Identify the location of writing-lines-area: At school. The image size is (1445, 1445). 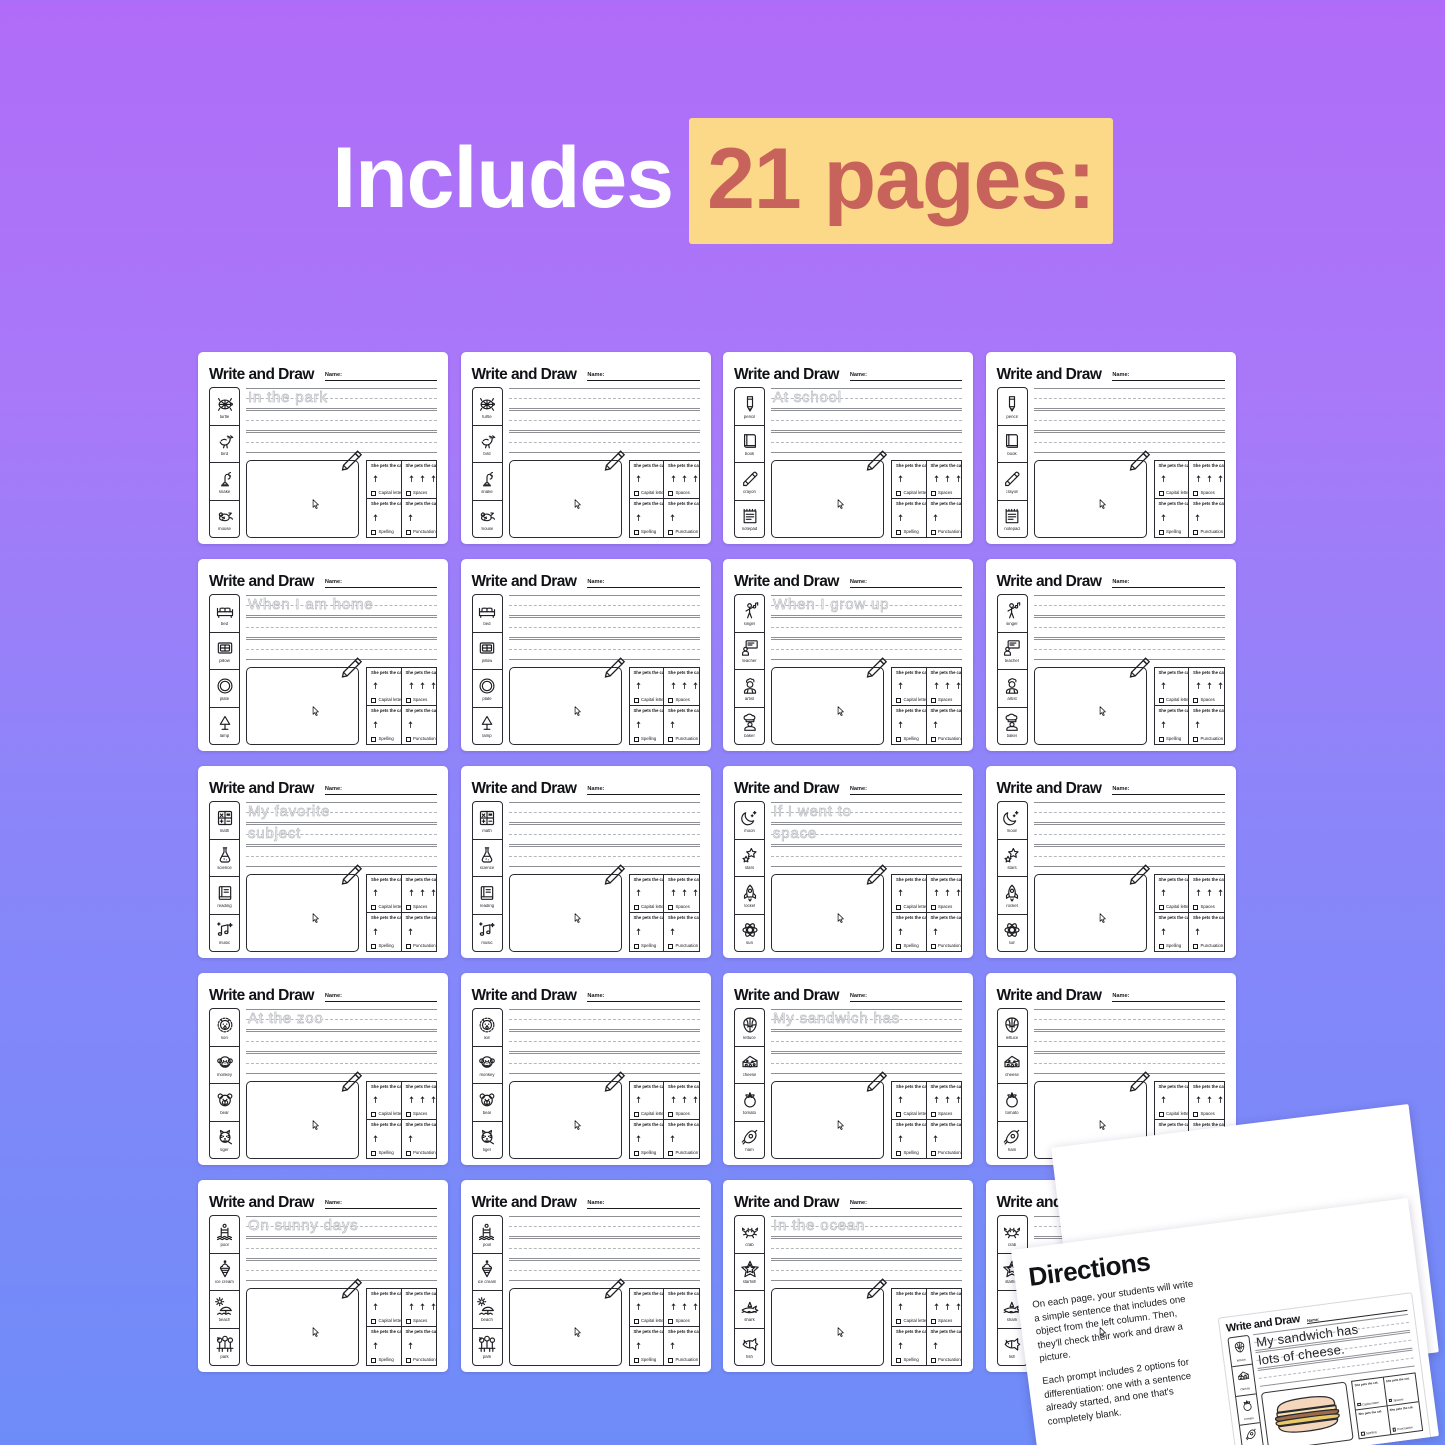
(866, 421).